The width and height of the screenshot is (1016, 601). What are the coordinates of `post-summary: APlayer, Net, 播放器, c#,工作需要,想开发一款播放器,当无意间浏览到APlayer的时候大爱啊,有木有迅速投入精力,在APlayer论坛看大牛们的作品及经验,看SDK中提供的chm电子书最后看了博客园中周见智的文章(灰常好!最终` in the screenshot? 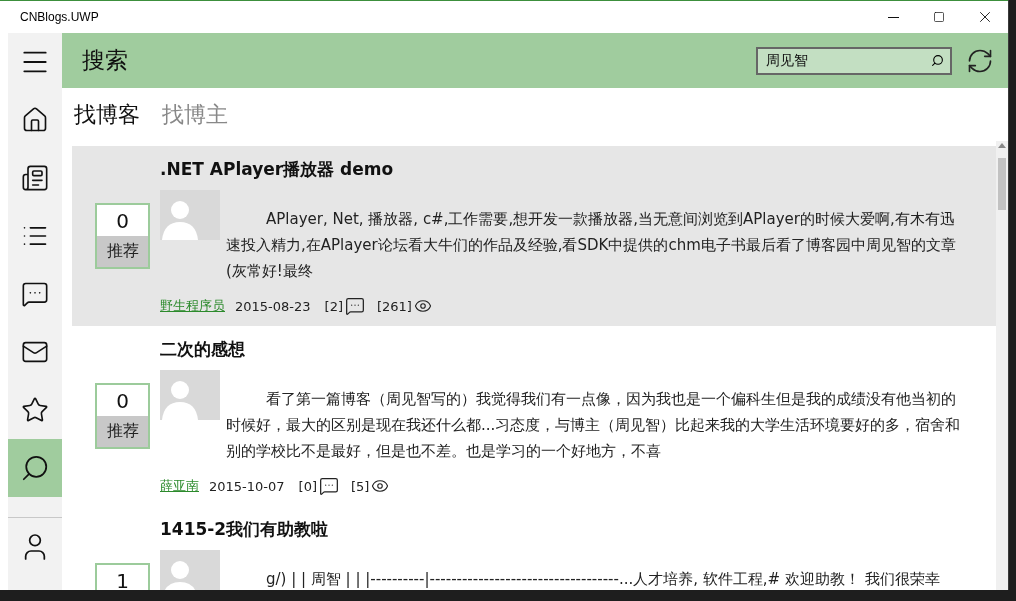 It's located at (591, 245).